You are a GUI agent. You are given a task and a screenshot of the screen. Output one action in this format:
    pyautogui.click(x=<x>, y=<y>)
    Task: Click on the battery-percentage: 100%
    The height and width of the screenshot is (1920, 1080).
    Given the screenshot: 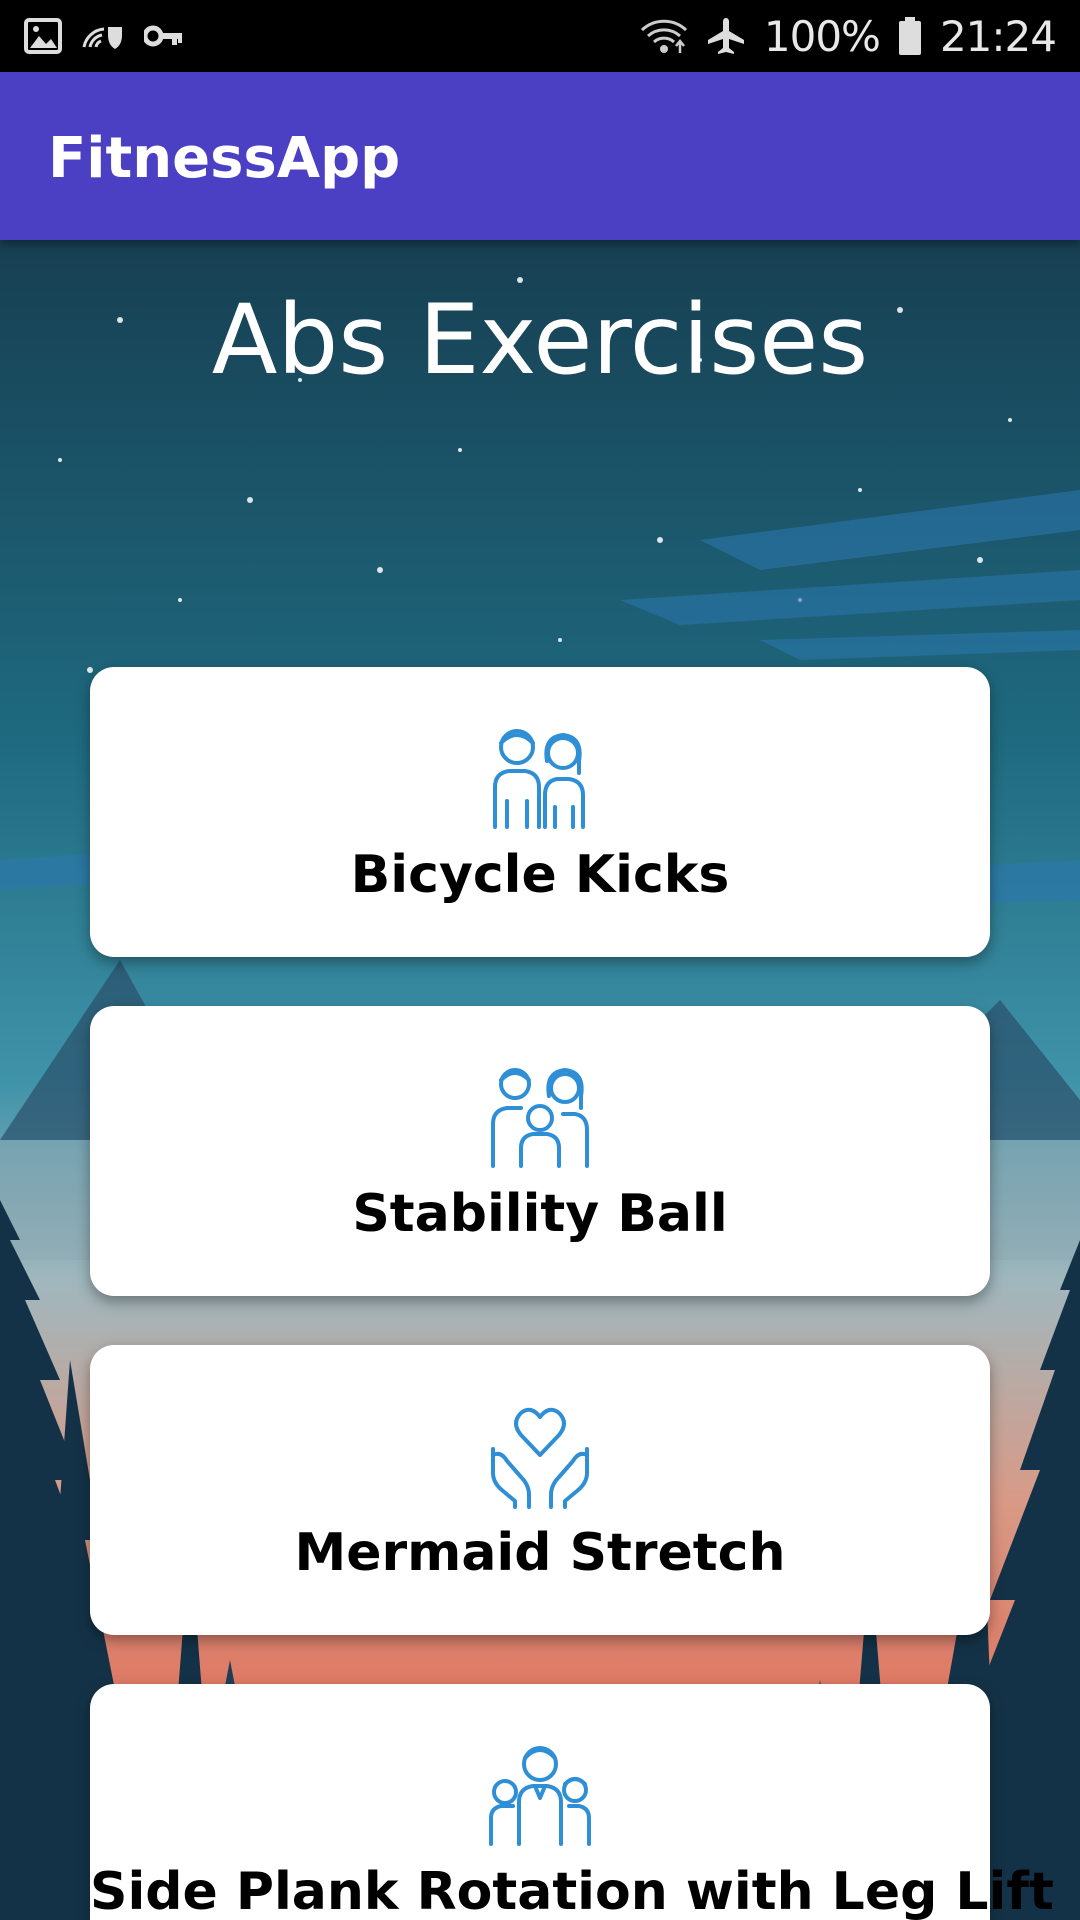 What is the action you would take?
    pyautogui.click(x=822, y=36)
    